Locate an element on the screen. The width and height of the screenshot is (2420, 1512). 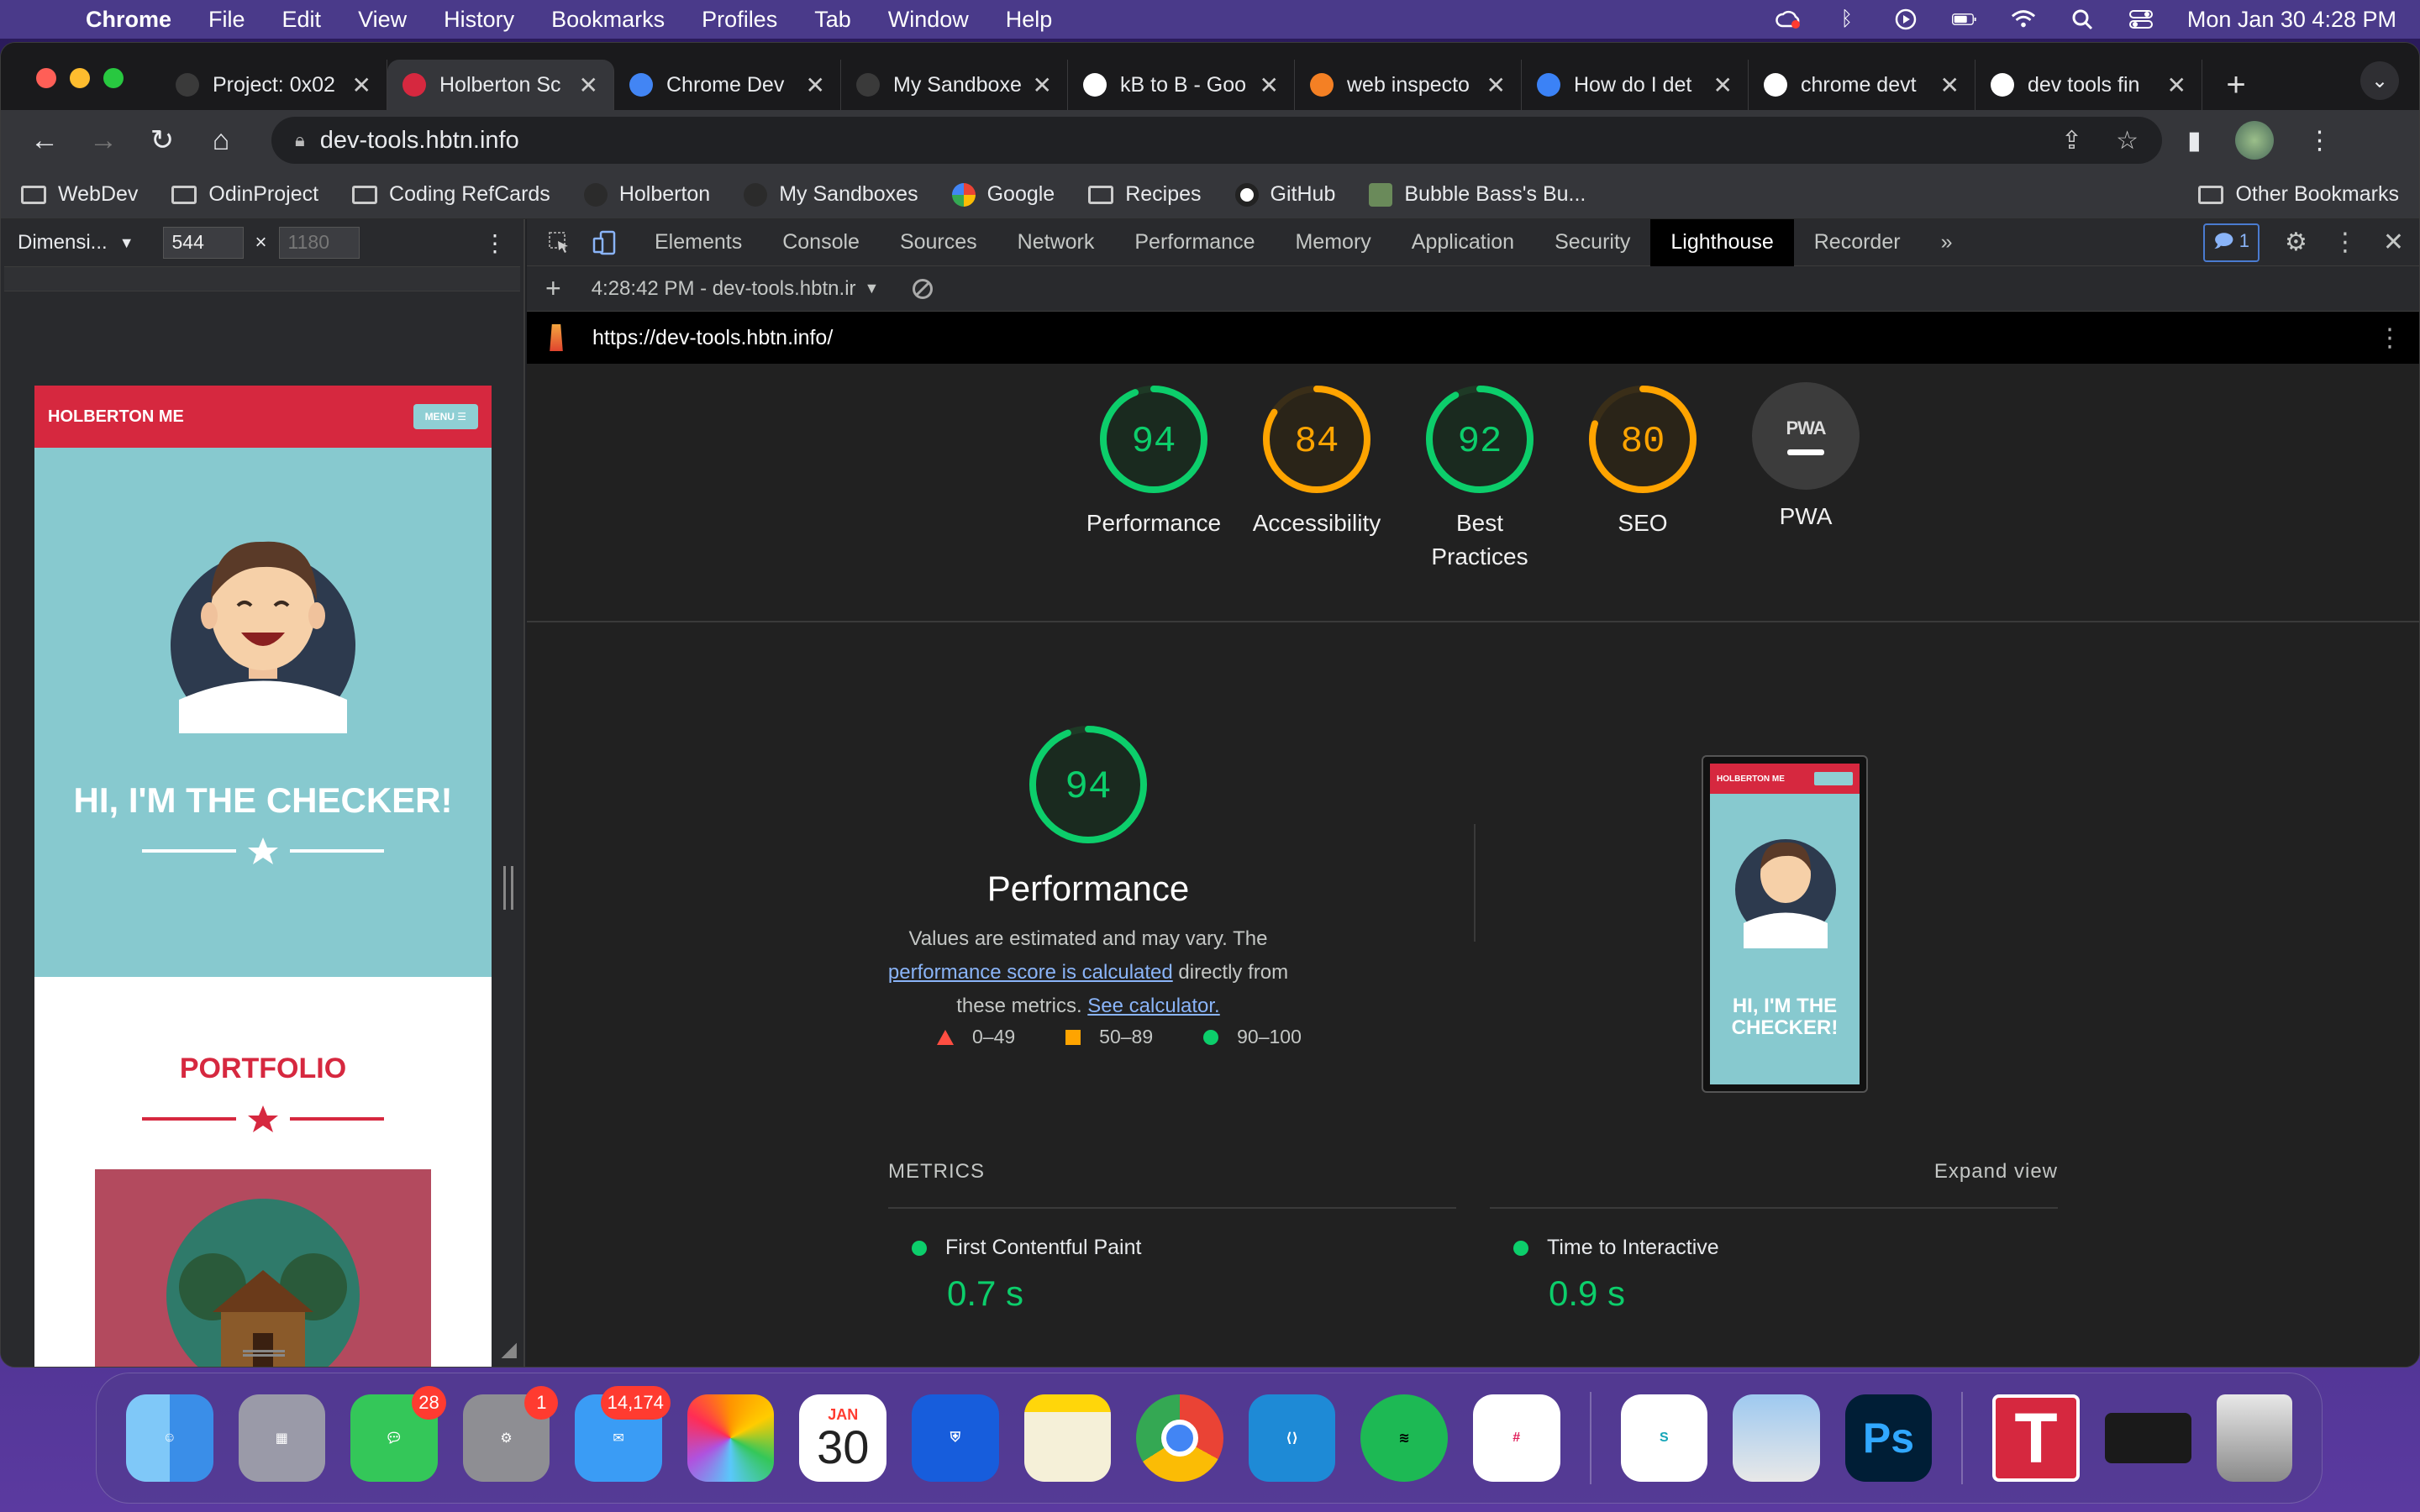
calendar-icon: JAN 30 is located at coordinates (843, 1438).